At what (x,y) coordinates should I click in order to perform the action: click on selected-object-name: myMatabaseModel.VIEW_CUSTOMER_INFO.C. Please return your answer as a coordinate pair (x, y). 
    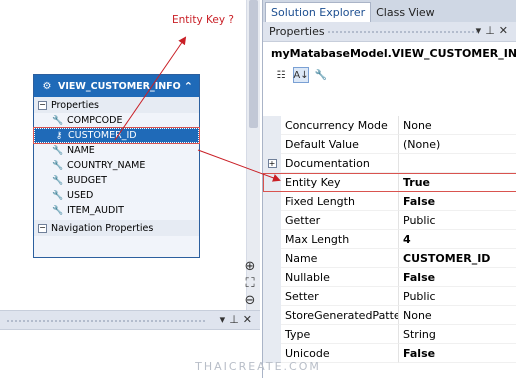
    Looking at the image, I should click on (389, 53).